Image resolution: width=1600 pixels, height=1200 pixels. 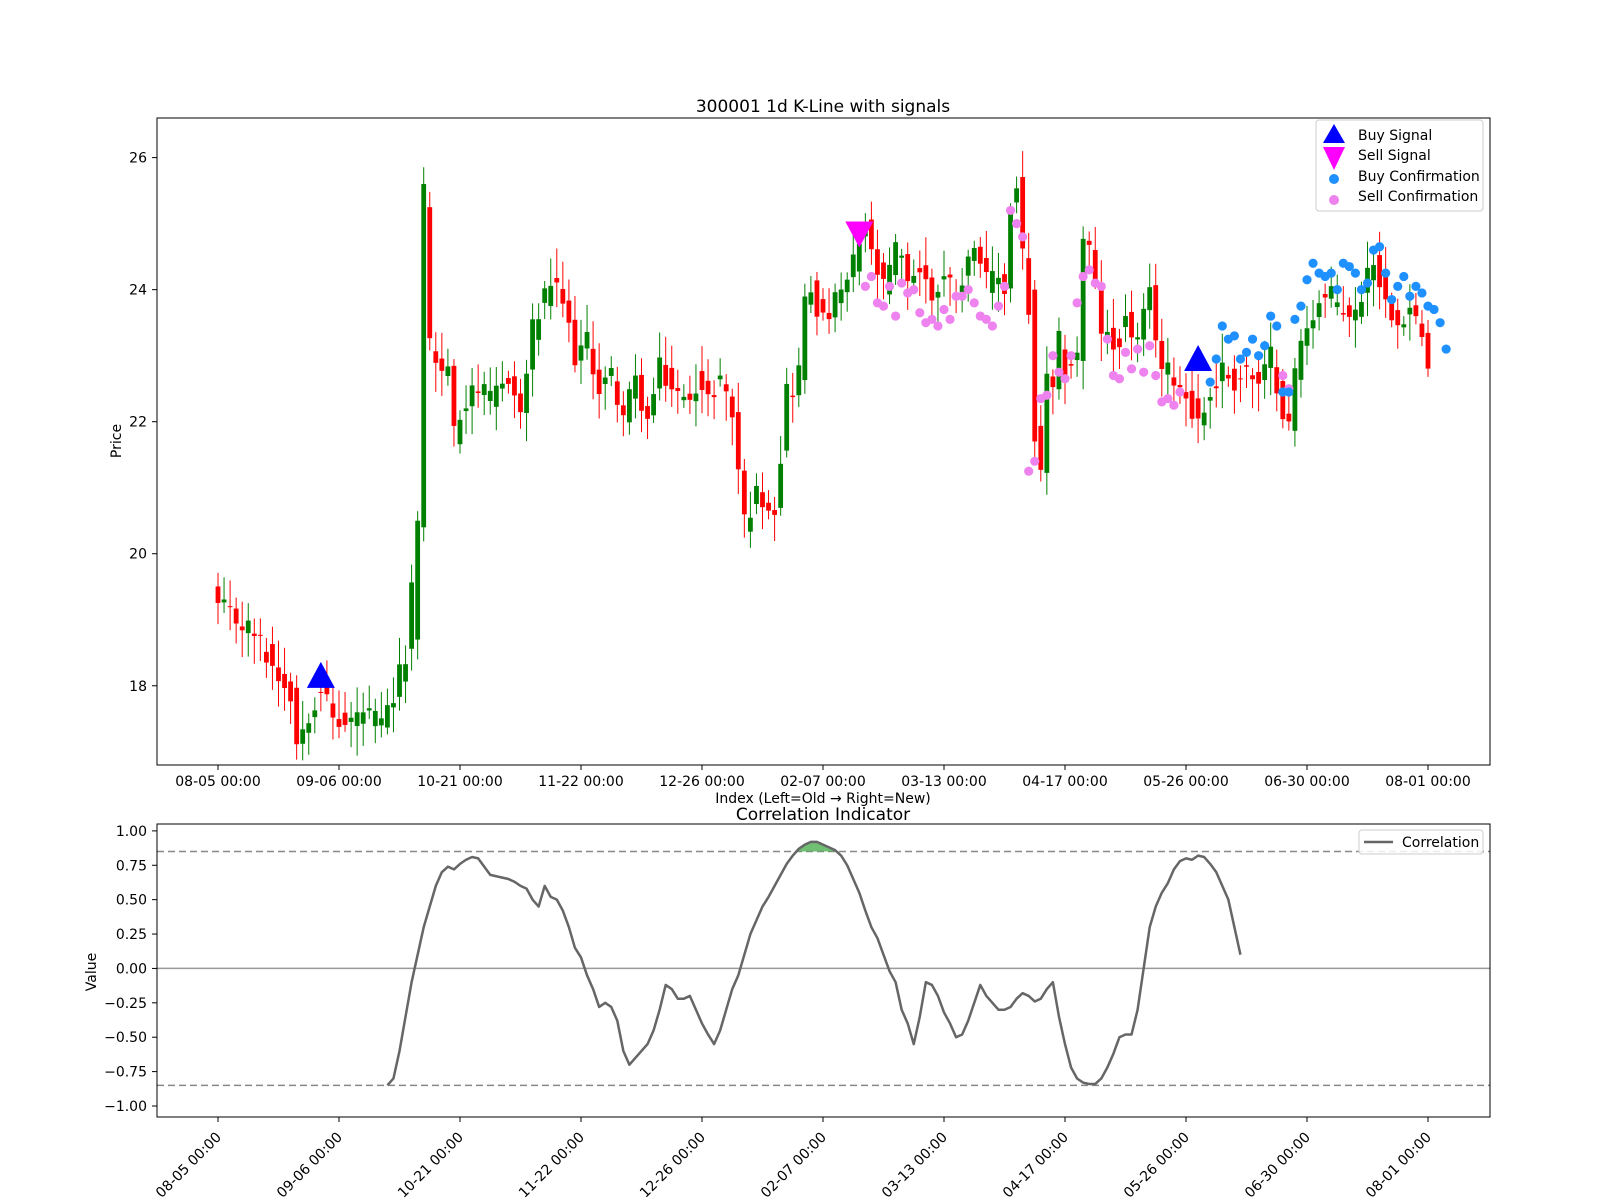 I want to click on price-x-tick-label: 06-30 00:00, so click(x=1306, y=782).